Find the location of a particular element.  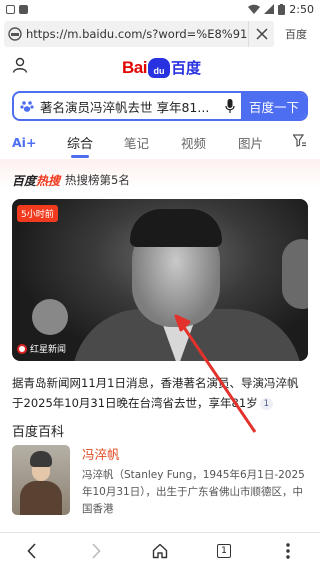

hot-search-logo: 百度热搜 is located at coordinates (36, 180).